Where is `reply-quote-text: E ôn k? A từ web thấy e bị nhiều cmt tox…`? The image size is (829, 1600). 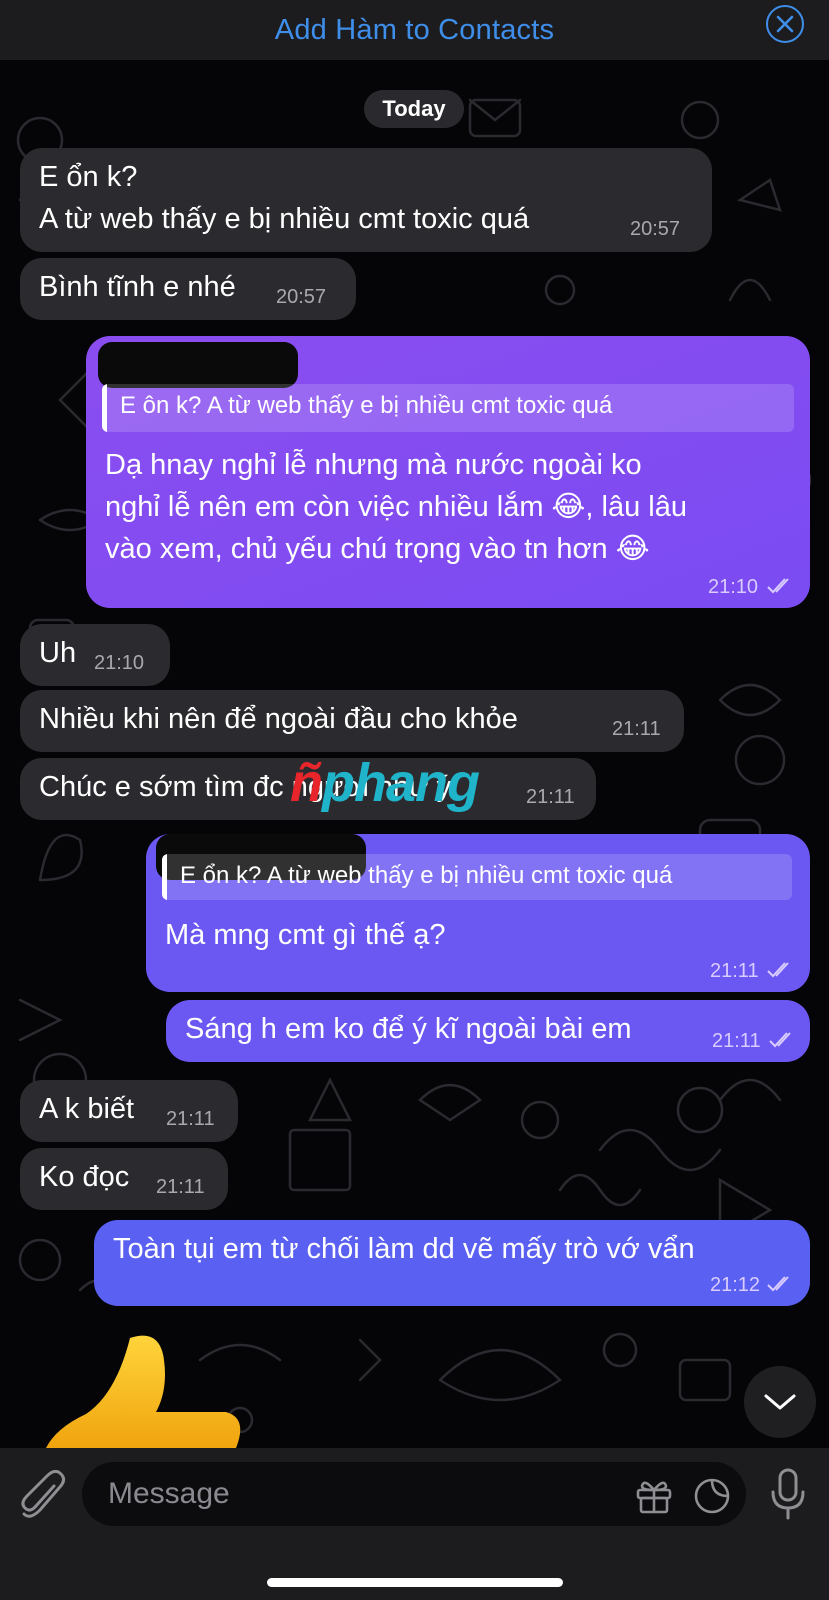 reply-quote-text: E ôn k? A từ web thấy e bị nhiều cmt tox… is located at coordinates (366, 405).